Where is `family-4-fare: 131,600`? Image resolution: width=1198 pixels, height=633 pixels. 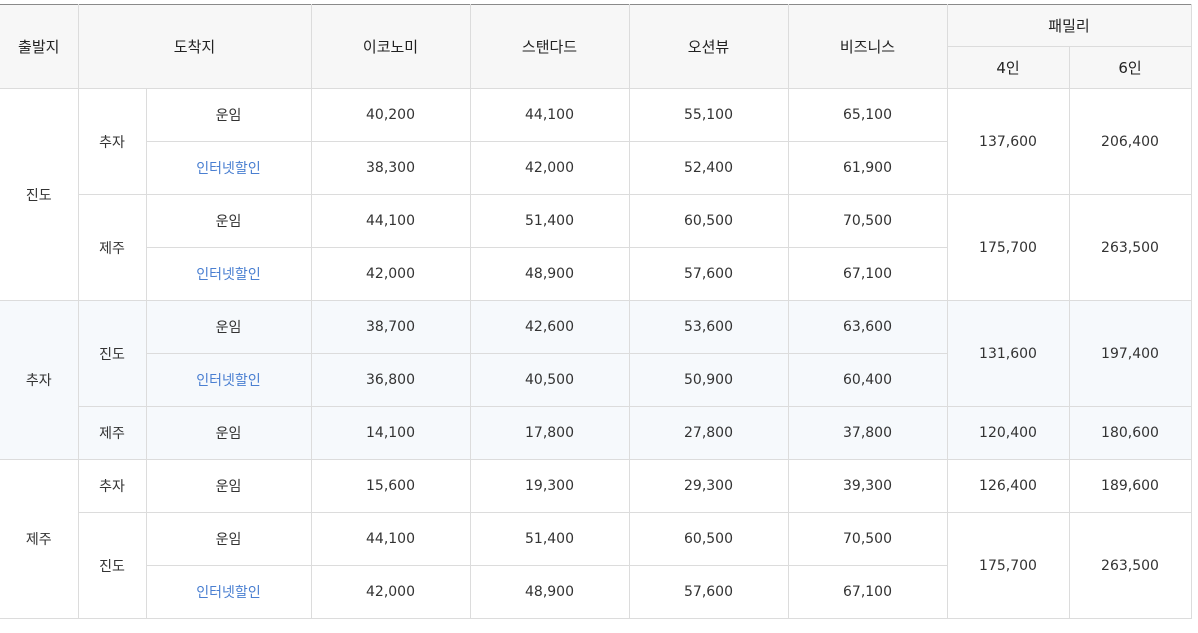 family-4-fare: 131,600 is located at coordinates (1008, 353).